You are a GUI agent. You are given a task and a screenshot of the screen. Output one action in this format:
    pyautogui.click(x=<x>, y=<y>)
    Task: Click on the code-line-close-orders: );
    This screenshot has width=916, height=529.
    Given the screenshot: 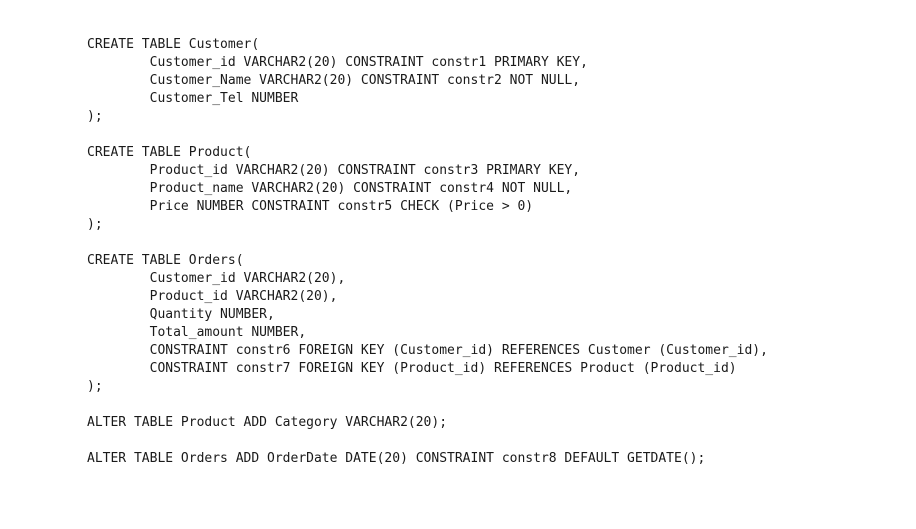 What is the action you would take?
    pyautogui.click(x=95, y=386)
    